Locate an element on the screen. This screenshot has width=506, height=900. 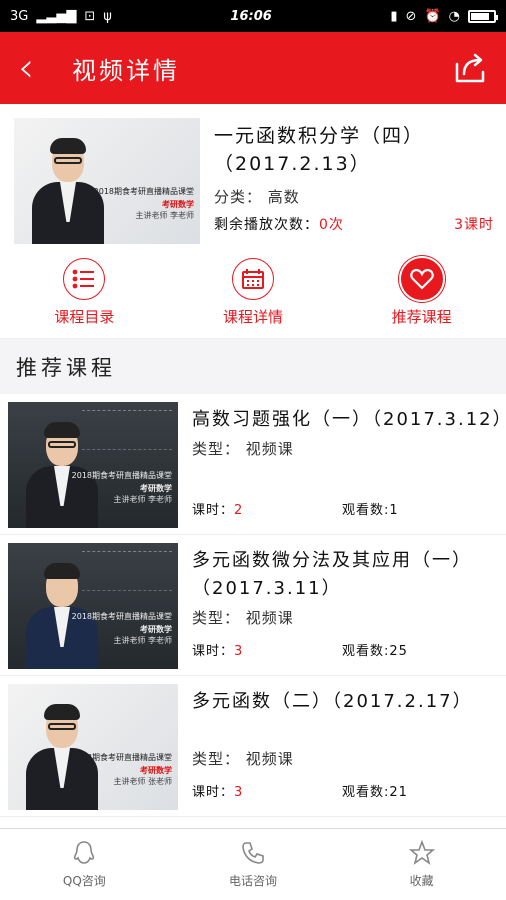
wifi-icon: ◔ is located at coordinates (454, 16).